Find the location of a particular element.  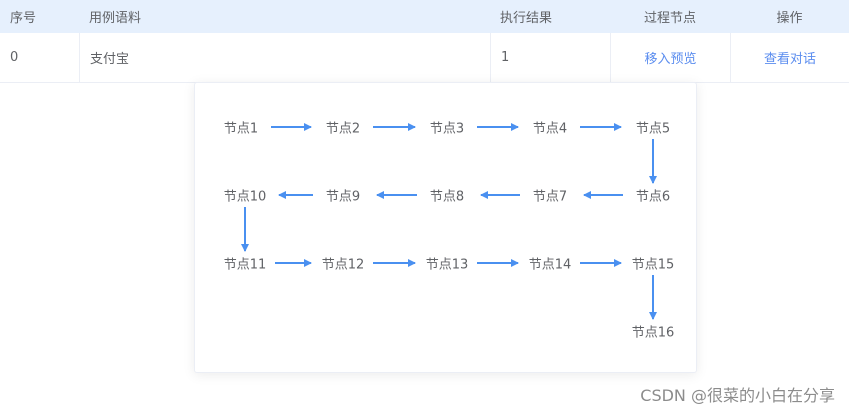

flow-node: 节点11 is located at coordinates (245, 265).